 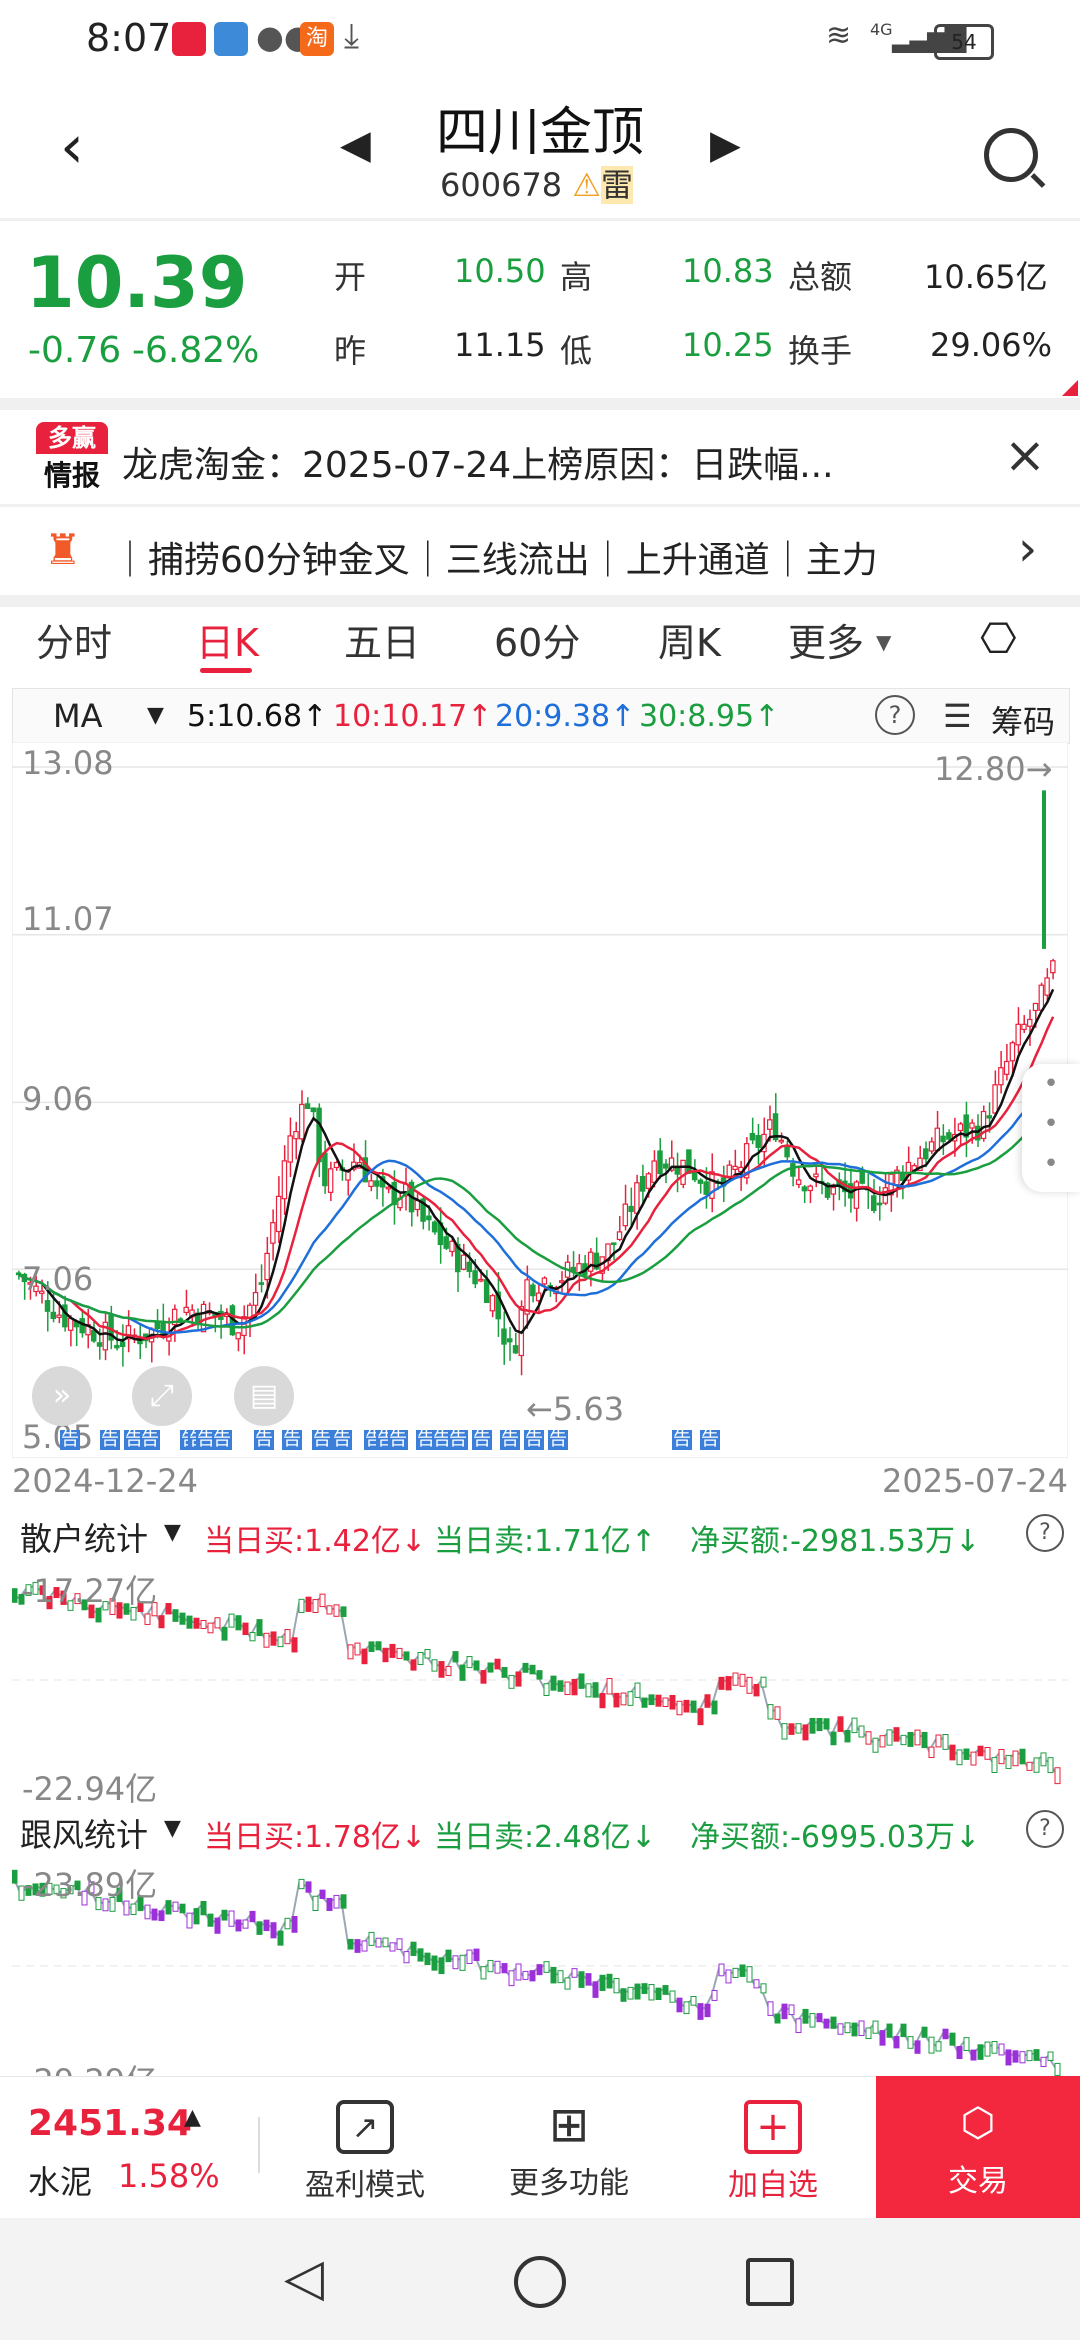 What do you see at coordinates (227, 639) in the screenshot?
I see `tab-daily-k: 日K` at bounding box center [227, 639].